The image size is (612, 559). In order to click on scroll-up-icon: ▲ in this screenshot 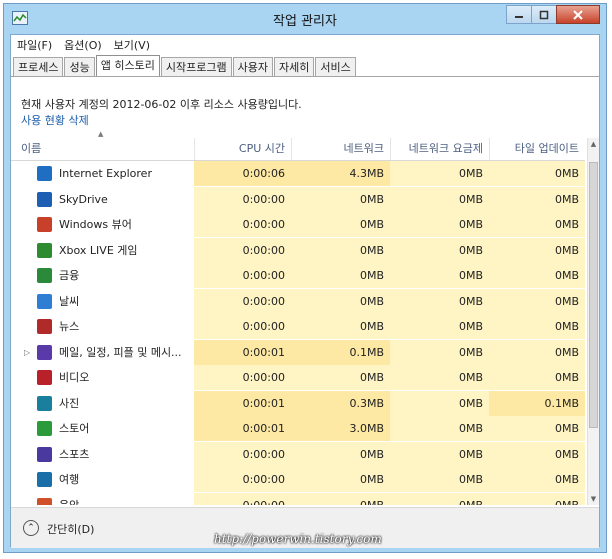, I will do `click(593, 144)`.